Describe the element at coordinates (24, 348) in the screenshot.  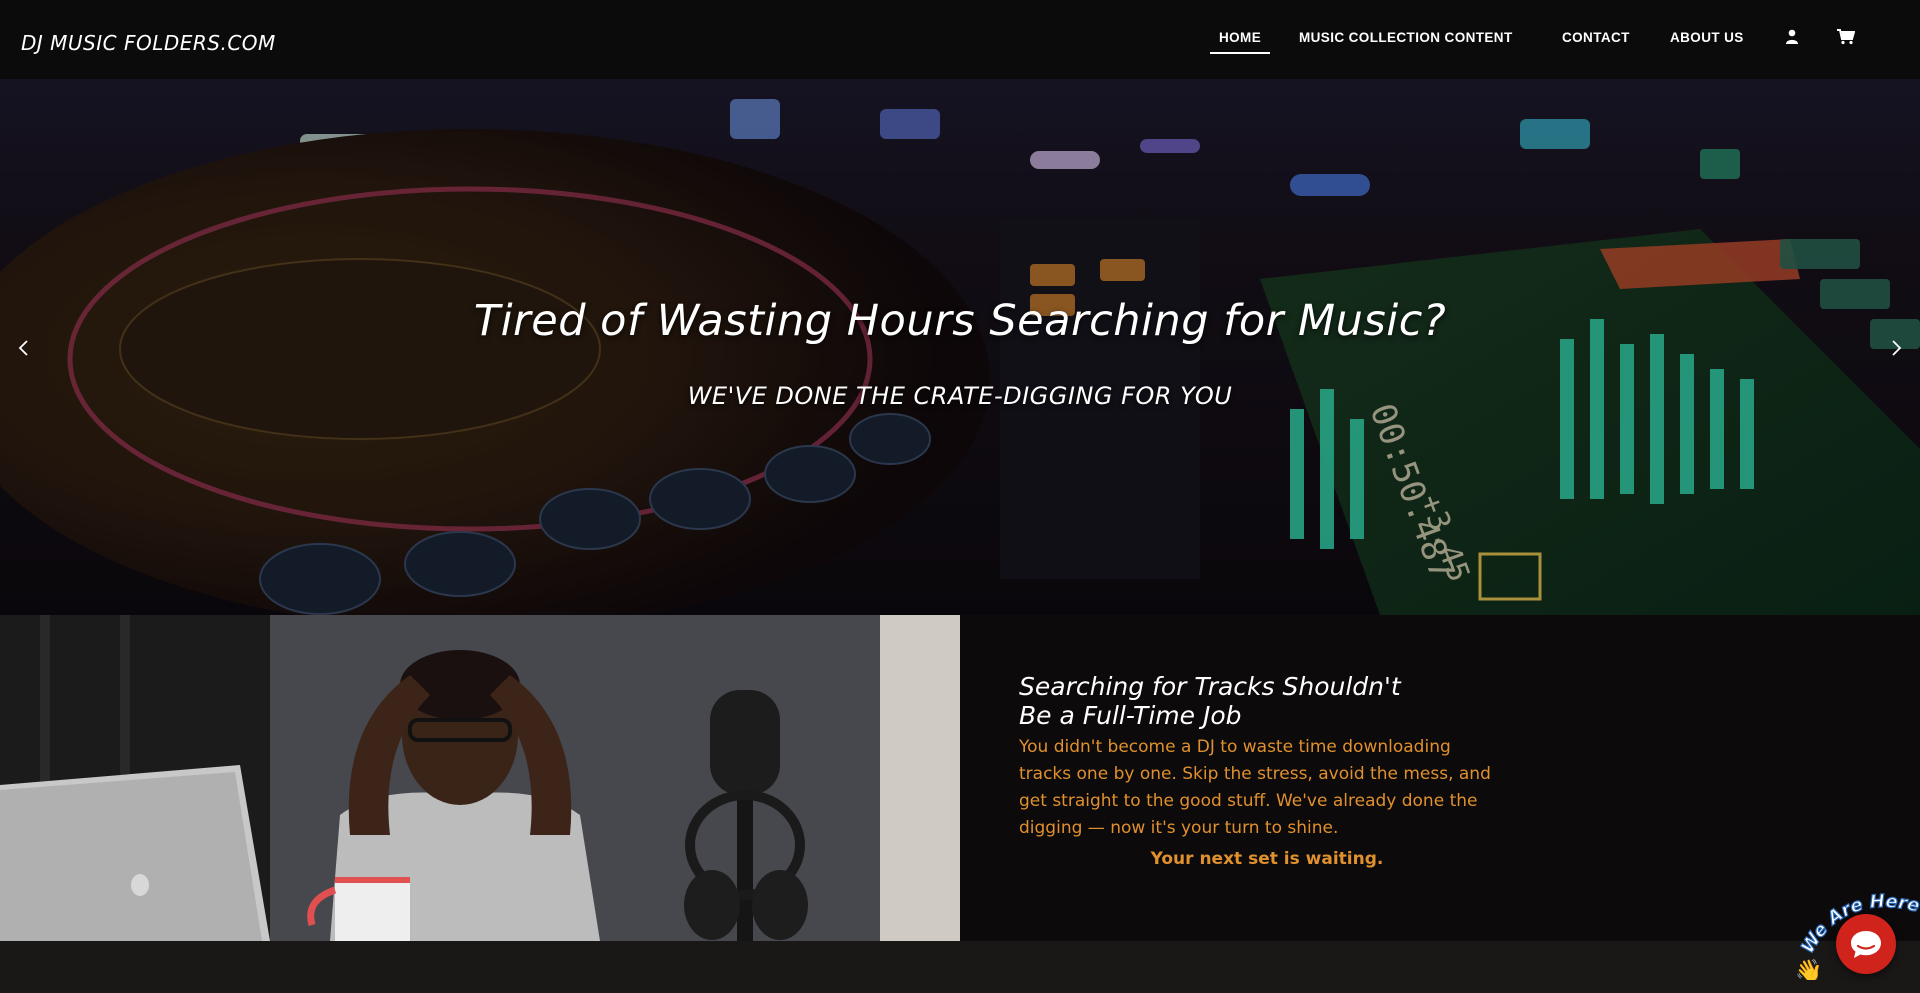
I see `chevron-left-icon` at that location.